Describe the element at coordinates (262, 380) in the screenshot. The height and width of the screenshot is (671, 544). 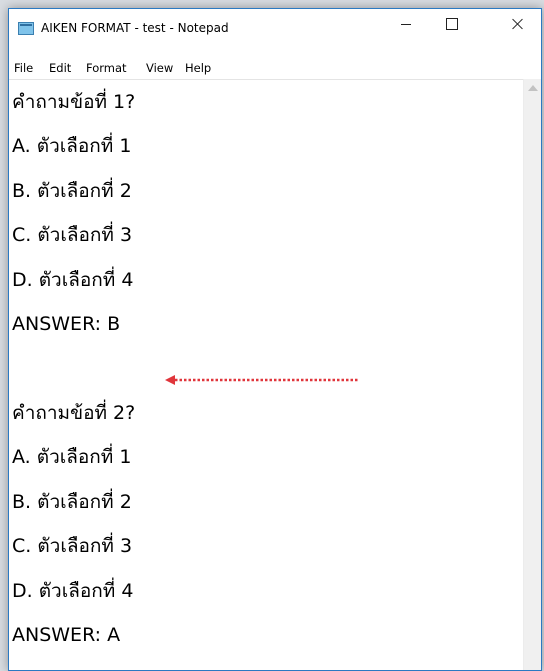
I see `dotted-left-arrow-icon` at that location.